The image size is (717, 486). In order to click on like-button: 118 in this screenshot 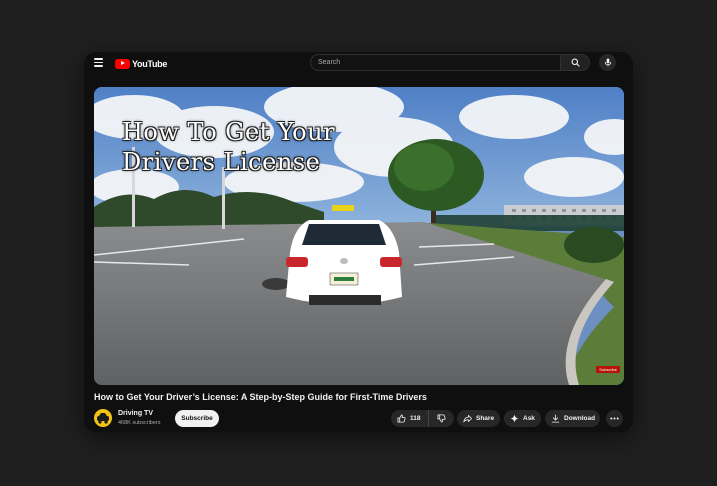, I will do `click(410, 418)`.